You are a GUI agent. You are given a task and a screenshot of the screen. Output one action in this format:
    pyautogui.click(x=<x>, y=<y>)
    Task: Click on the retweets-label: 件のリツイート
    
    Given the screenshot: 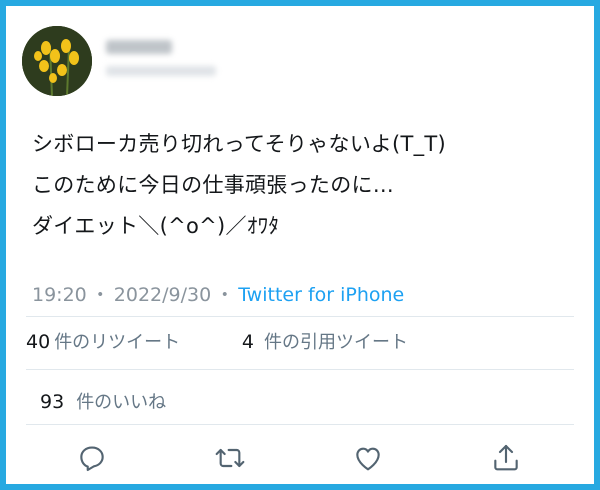 What is the action you would take?
    pyautogui.click(x=117, y=342)
    